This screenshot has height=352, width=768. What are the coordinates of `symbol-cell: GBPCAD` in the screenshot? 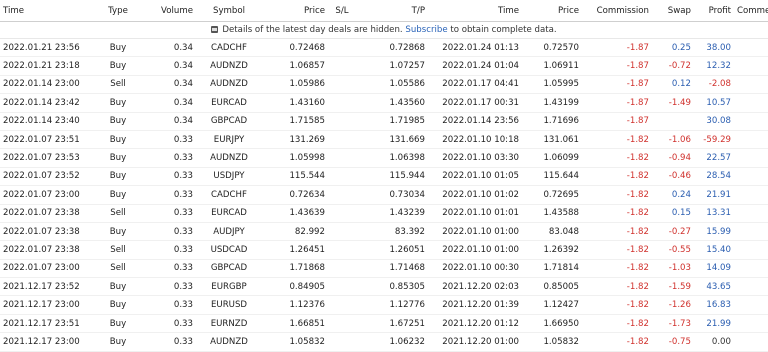 It's located at (229, 121).